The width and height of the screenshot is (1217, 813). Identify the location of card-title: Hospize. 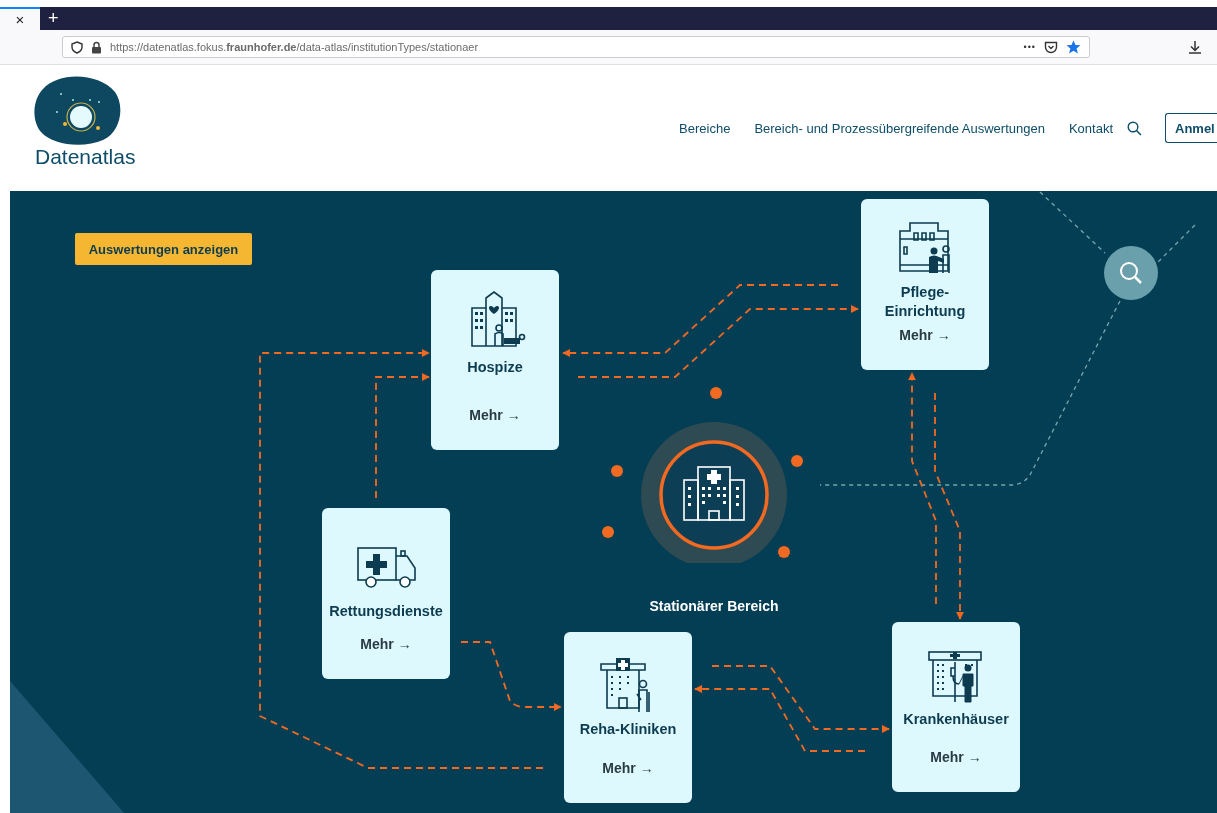
(495, 367).